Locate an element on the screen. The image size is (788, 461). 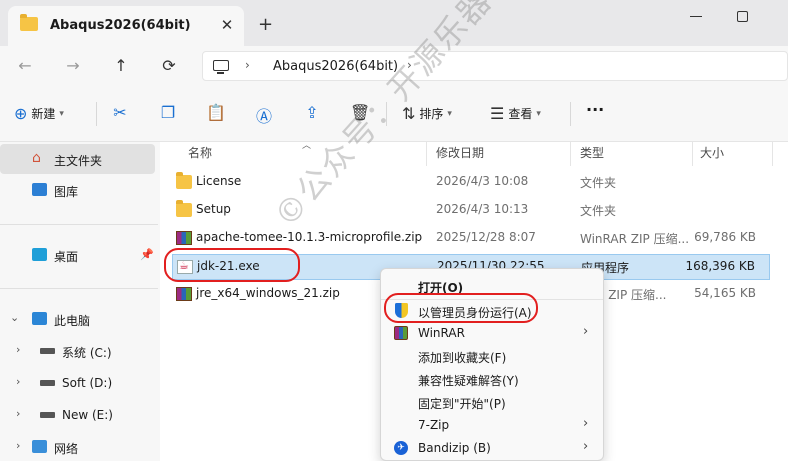
new-tab-button: + is located at coordinates (265, 24).